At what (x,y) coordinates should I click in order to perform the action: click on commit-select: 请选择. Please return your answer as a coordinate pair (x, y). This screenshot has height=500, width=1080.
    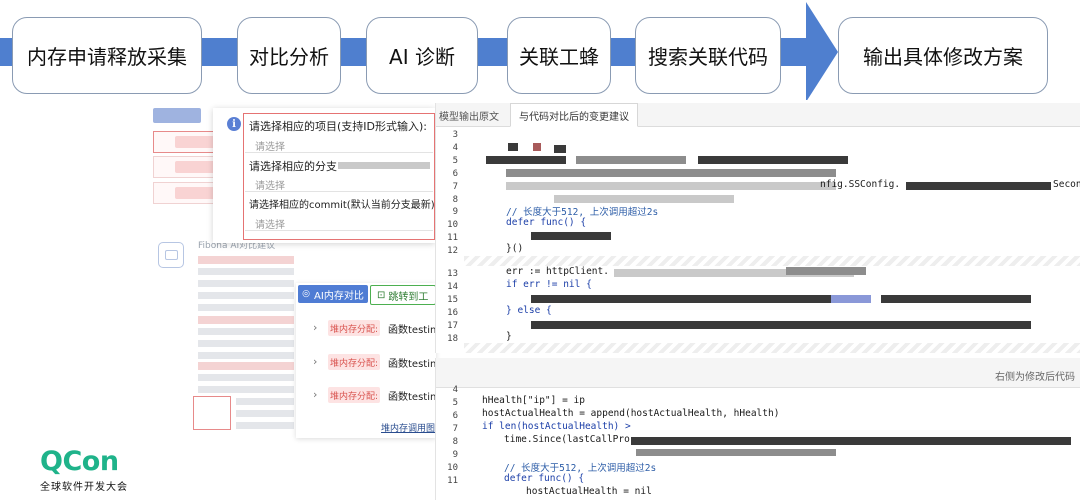
    Looking at the image, I should click on (270, 223).